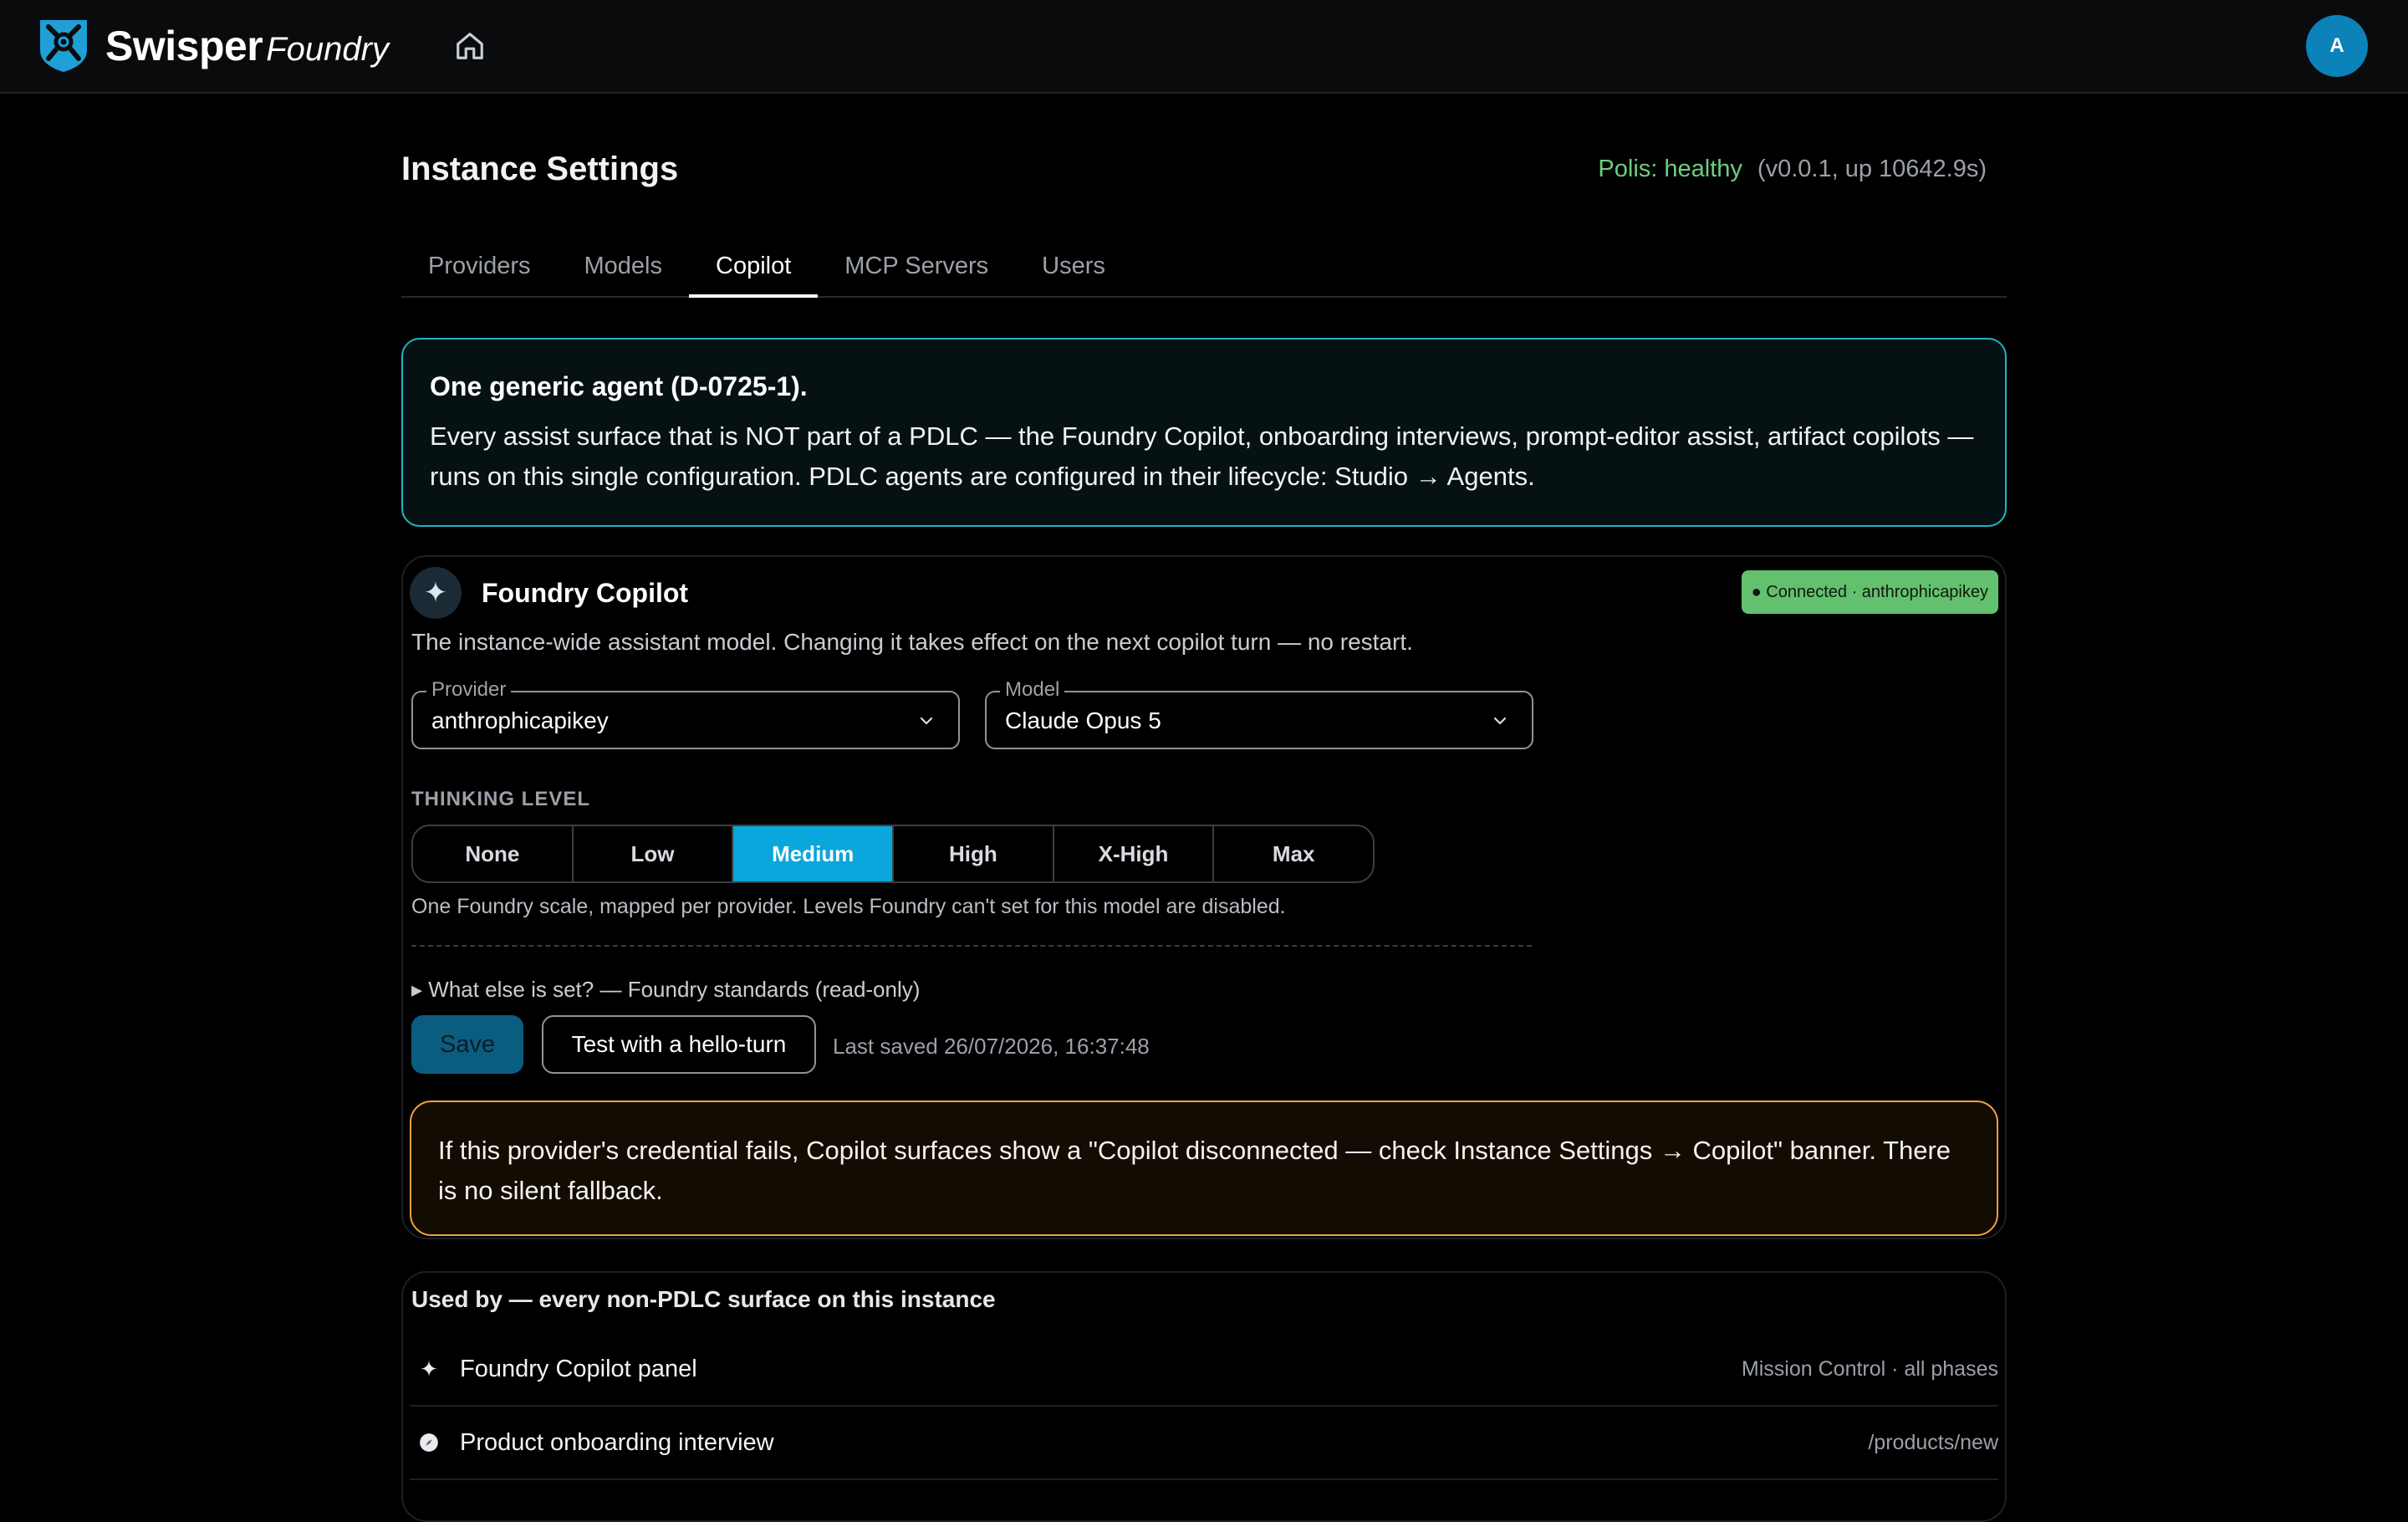 This screenshot has height=1522, width=2408. I want to click on thinking-option-medium: Medium, so click(814, 853).